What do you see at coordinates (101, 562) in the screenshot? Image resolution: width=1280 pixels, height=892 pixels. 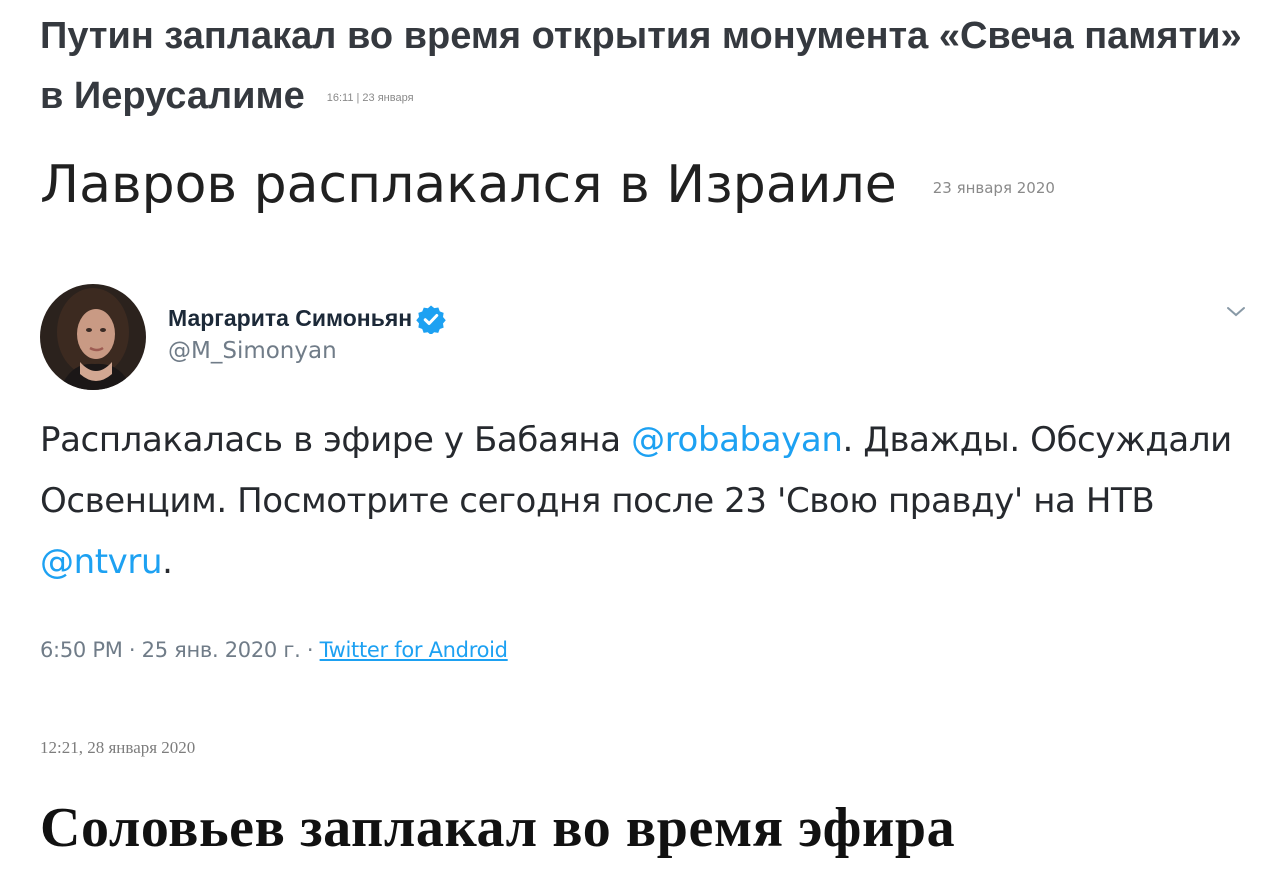 I see `mention-ntvru: @ntvru` at bounding box center [101, 562].